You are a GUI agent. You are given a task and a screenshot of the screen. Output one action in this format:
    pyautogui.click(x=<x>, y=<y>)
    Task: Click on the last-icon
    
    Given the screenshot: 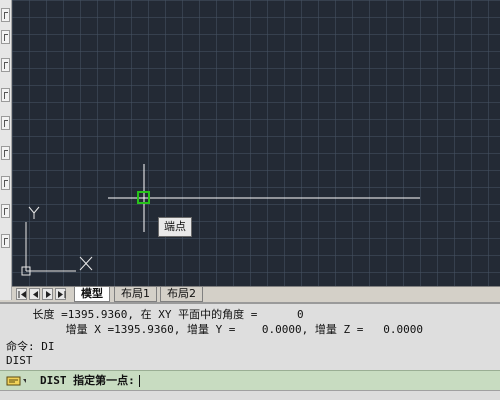 What is the action you would take?
    pyautogui.click(x=62, y=294)
    